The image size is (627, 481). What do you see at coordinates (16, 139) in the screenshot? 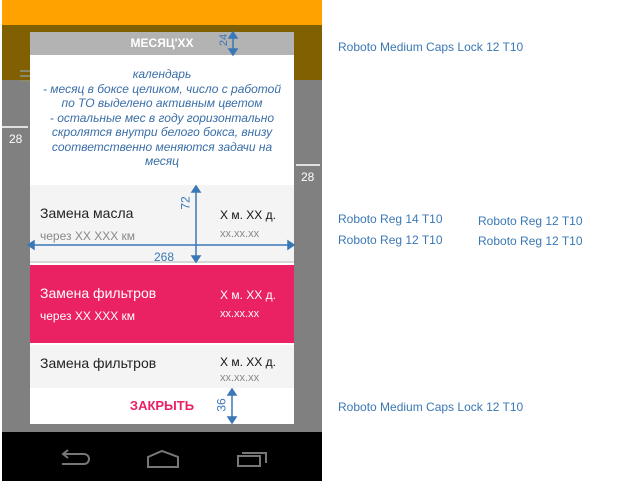
I see `dim-margin-left: 28` at bounding box center [16, 139].